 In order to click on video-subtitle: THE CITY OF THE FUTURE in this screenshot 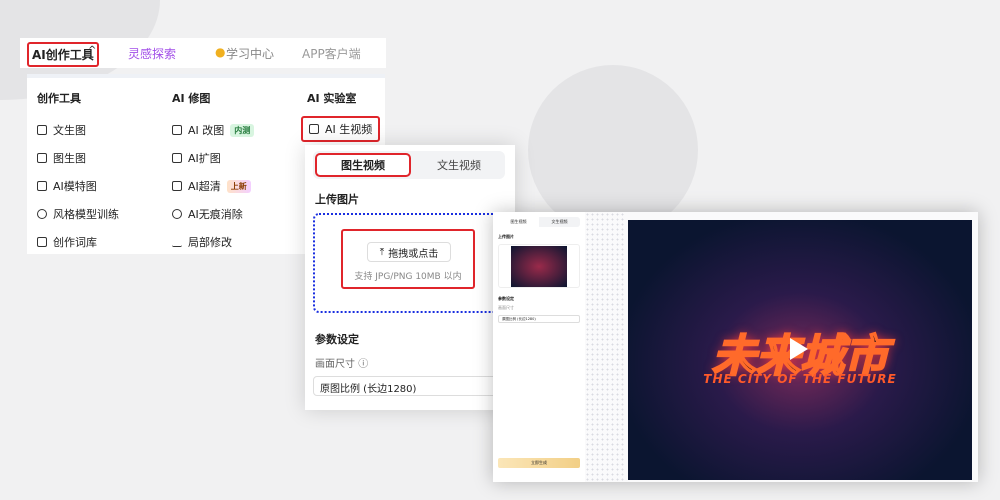, I will do `click(800, 379)`.